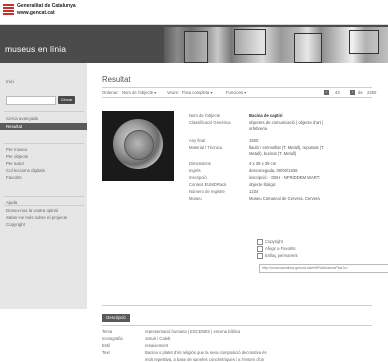 Image resolution: width=388 pixels, height=362 pixels. I want to click on sort-label: Ordenar:, so click(110, 92).